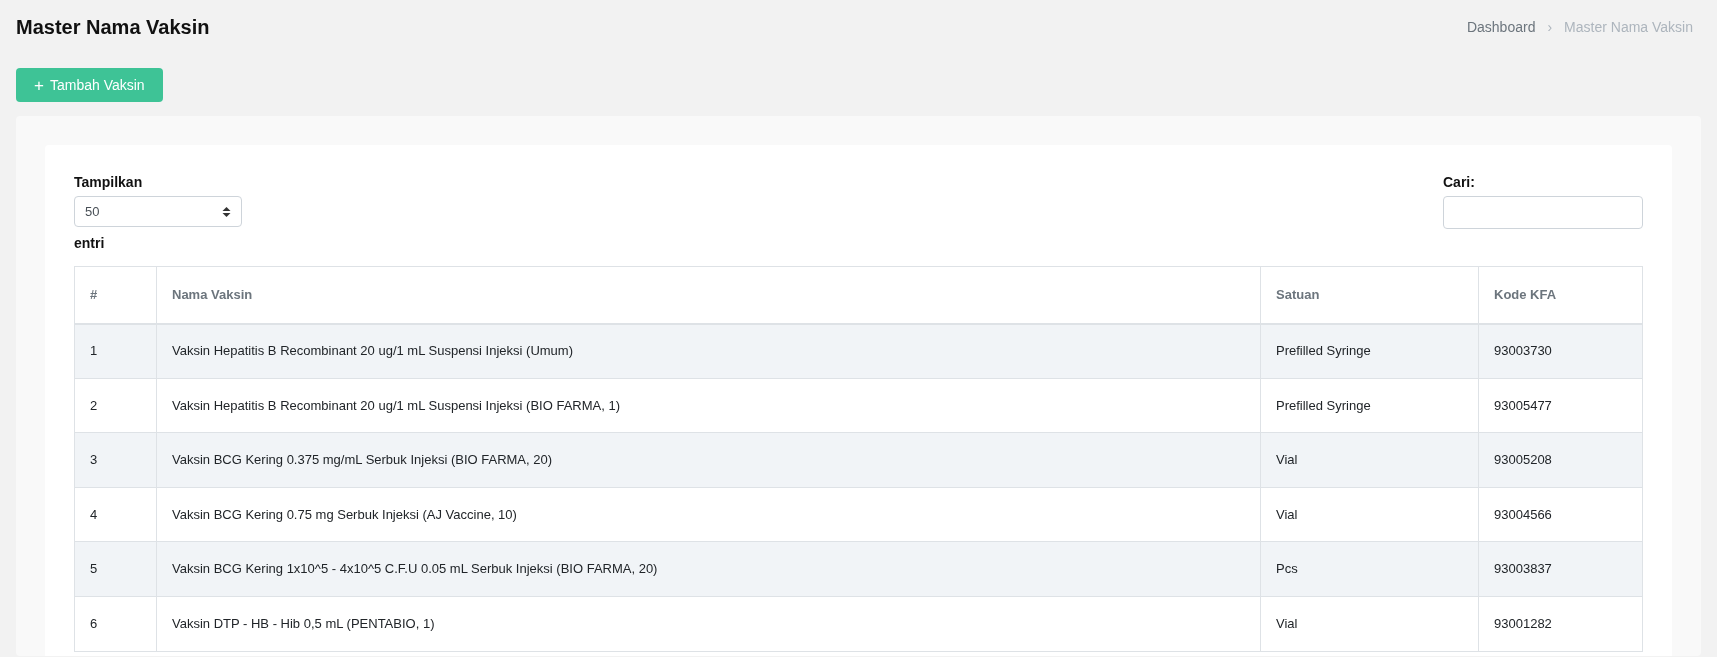 The height and width of the screenshot is (657, 1717). What do you see at coordinates (708, 624) in the screenshot?
I see `table-cell: Vaksin DTP - HB - Hib 0,5 mL (PENTABIO, 1)` at bounding box center [708, 624].